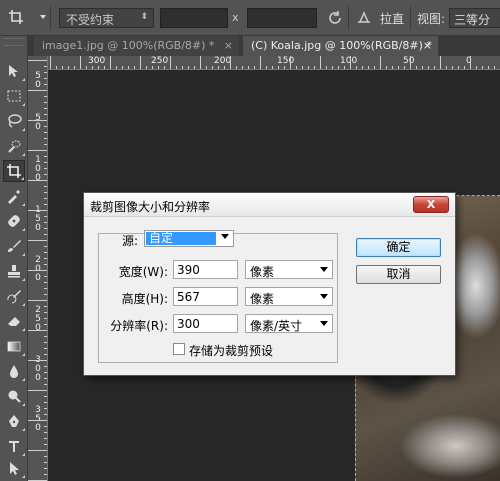 The image size is (500, 481). I want to click on tab-koala: (C) Koala.jpg @ 100%(RGB/8#) * ×, so click(340, 46).